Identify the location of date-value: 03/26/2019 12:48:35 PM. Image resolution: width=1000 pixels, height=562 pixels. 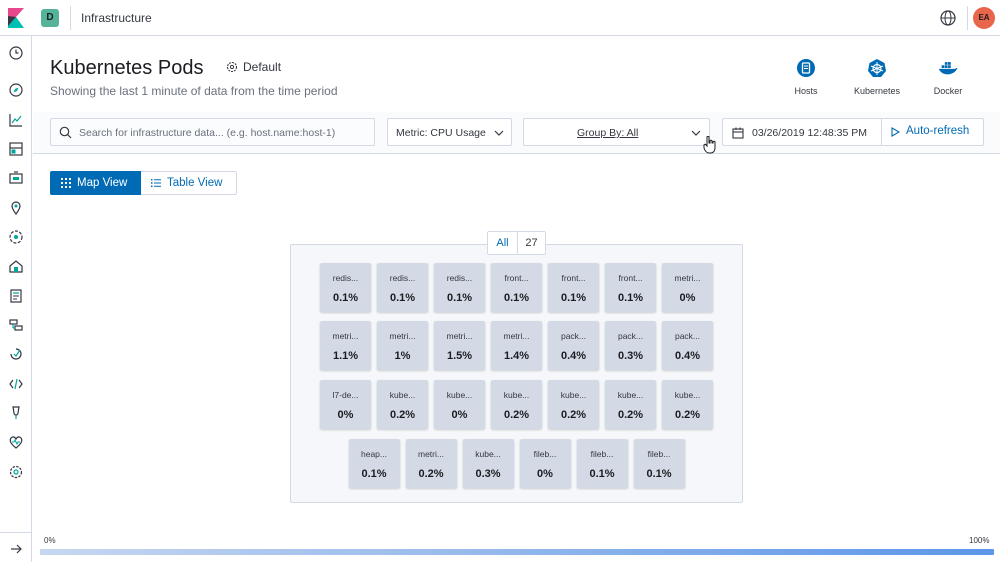
(810, 133).